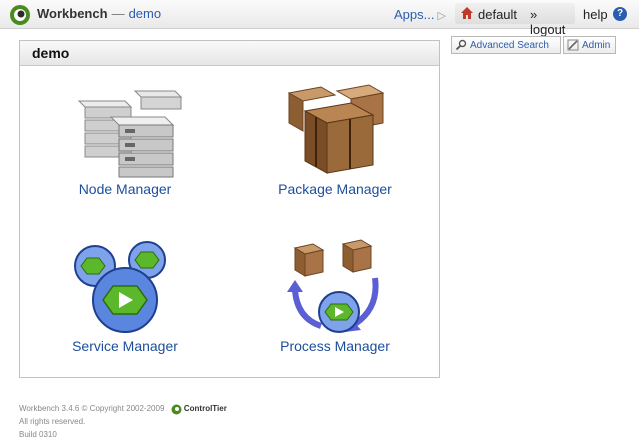 This screenshot has height=441, width=639. I want to click on app-name: Workbench, so click(72, 13).